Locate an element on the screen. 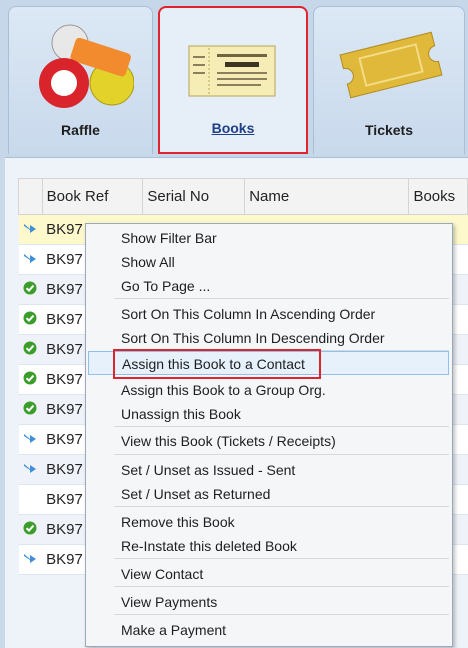 This screenshot has height=648, width=468. menu-item-view-contact: View Contact is located at coordinates (281, 574).